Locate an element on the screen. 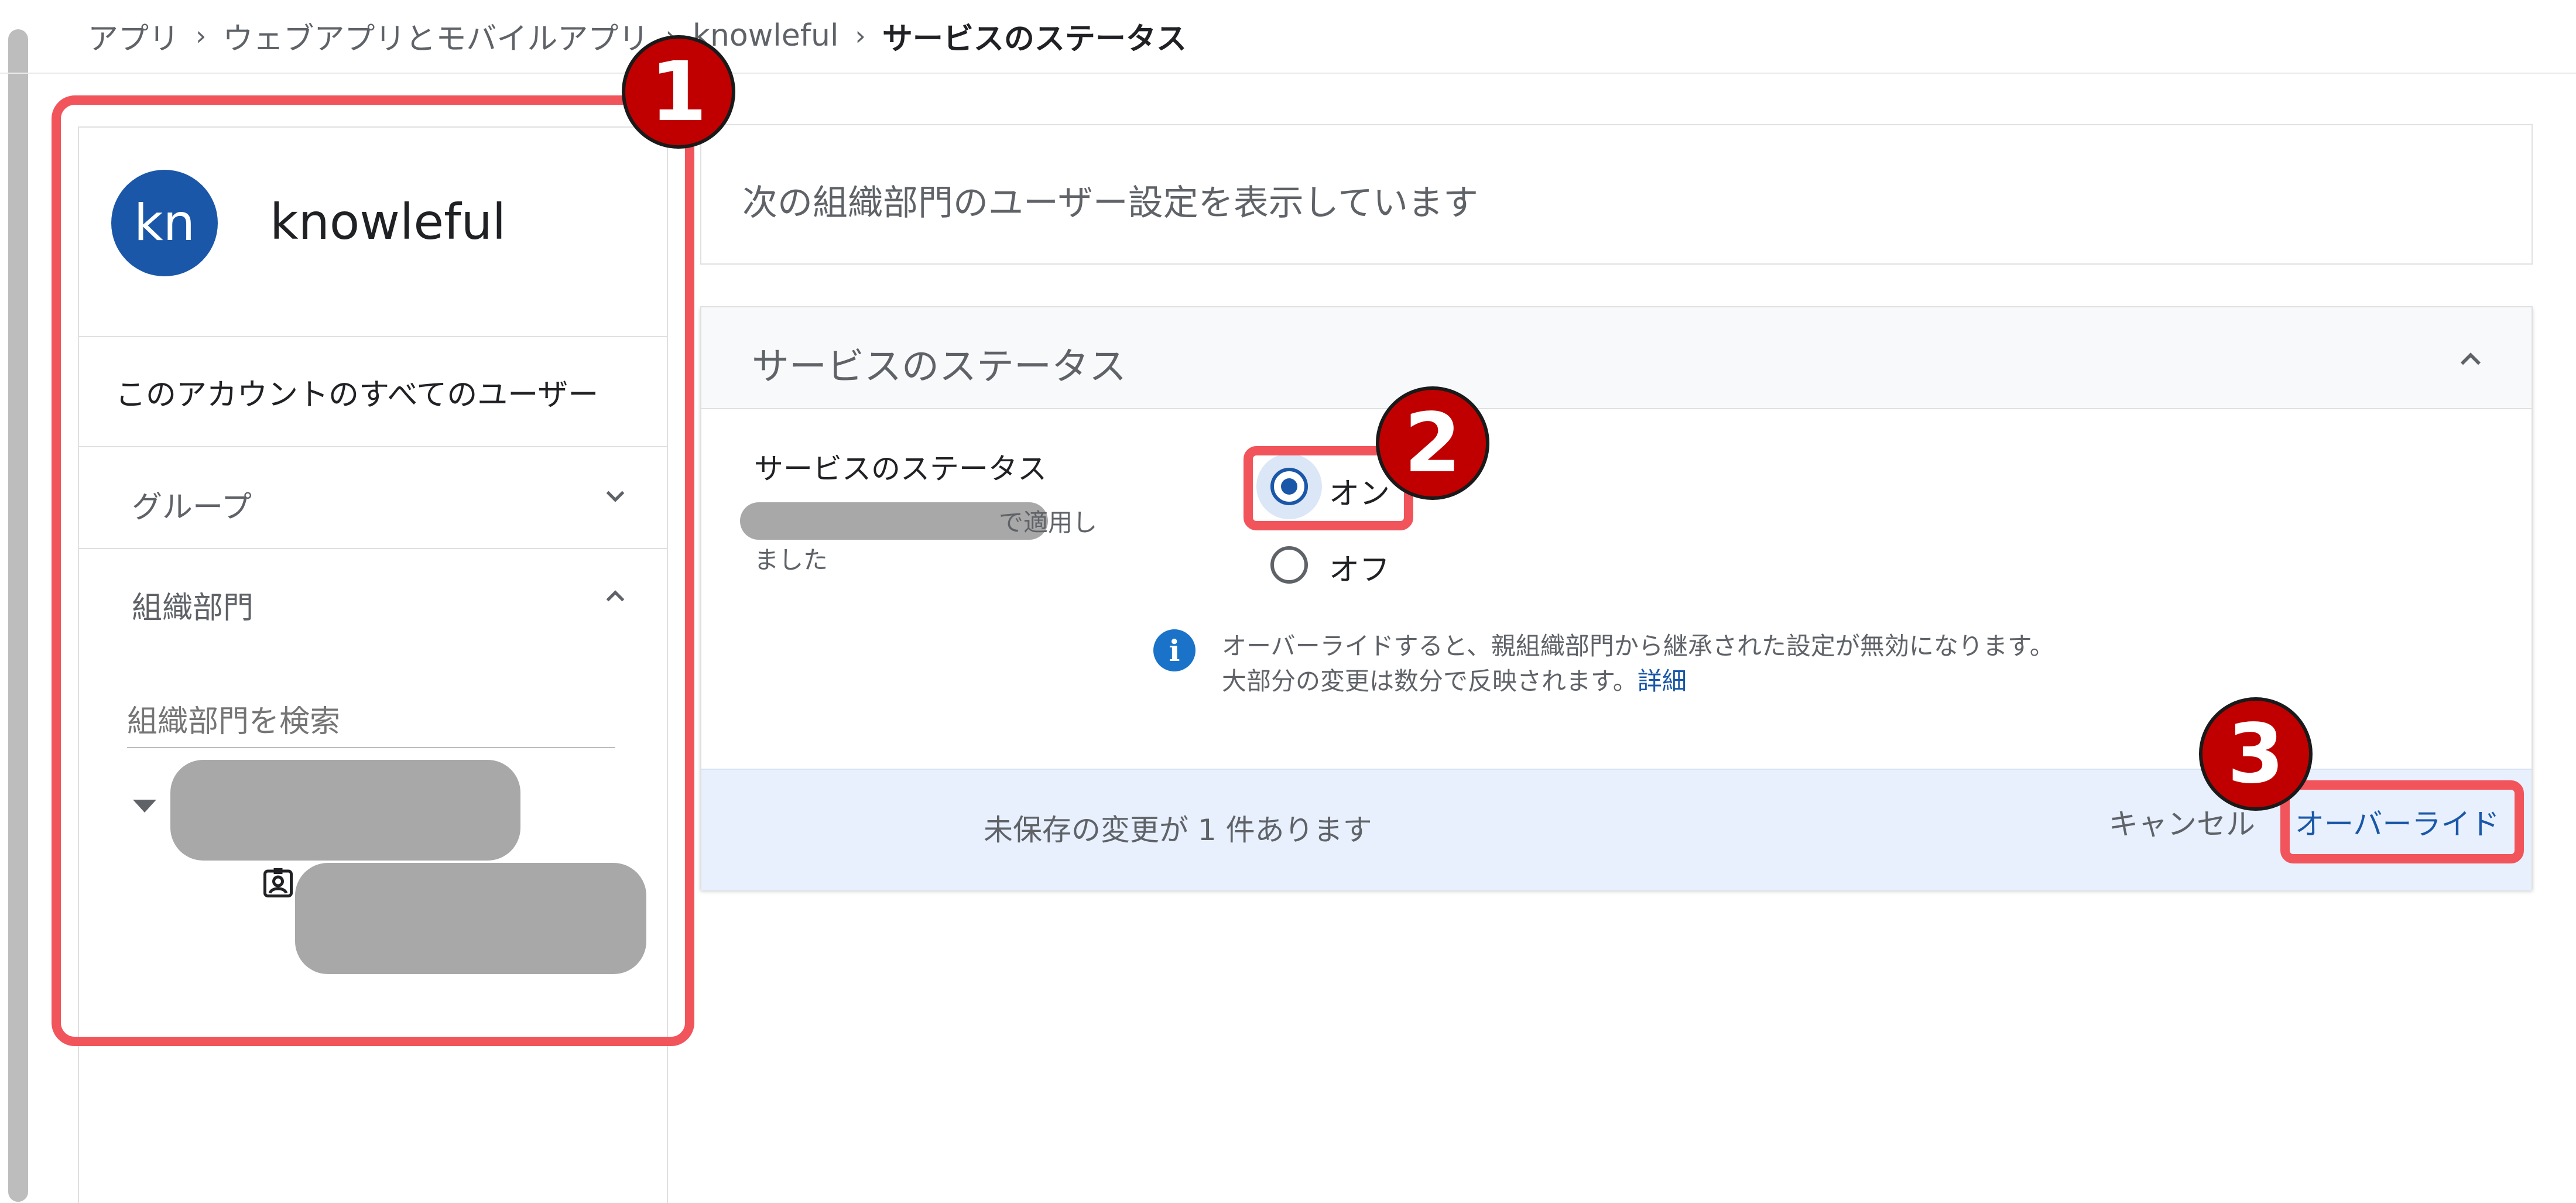 Image resolution: width=2576 pixels, height=1203 pixels. cancel-button: キャンセル is located at coordinates (2182, 822).